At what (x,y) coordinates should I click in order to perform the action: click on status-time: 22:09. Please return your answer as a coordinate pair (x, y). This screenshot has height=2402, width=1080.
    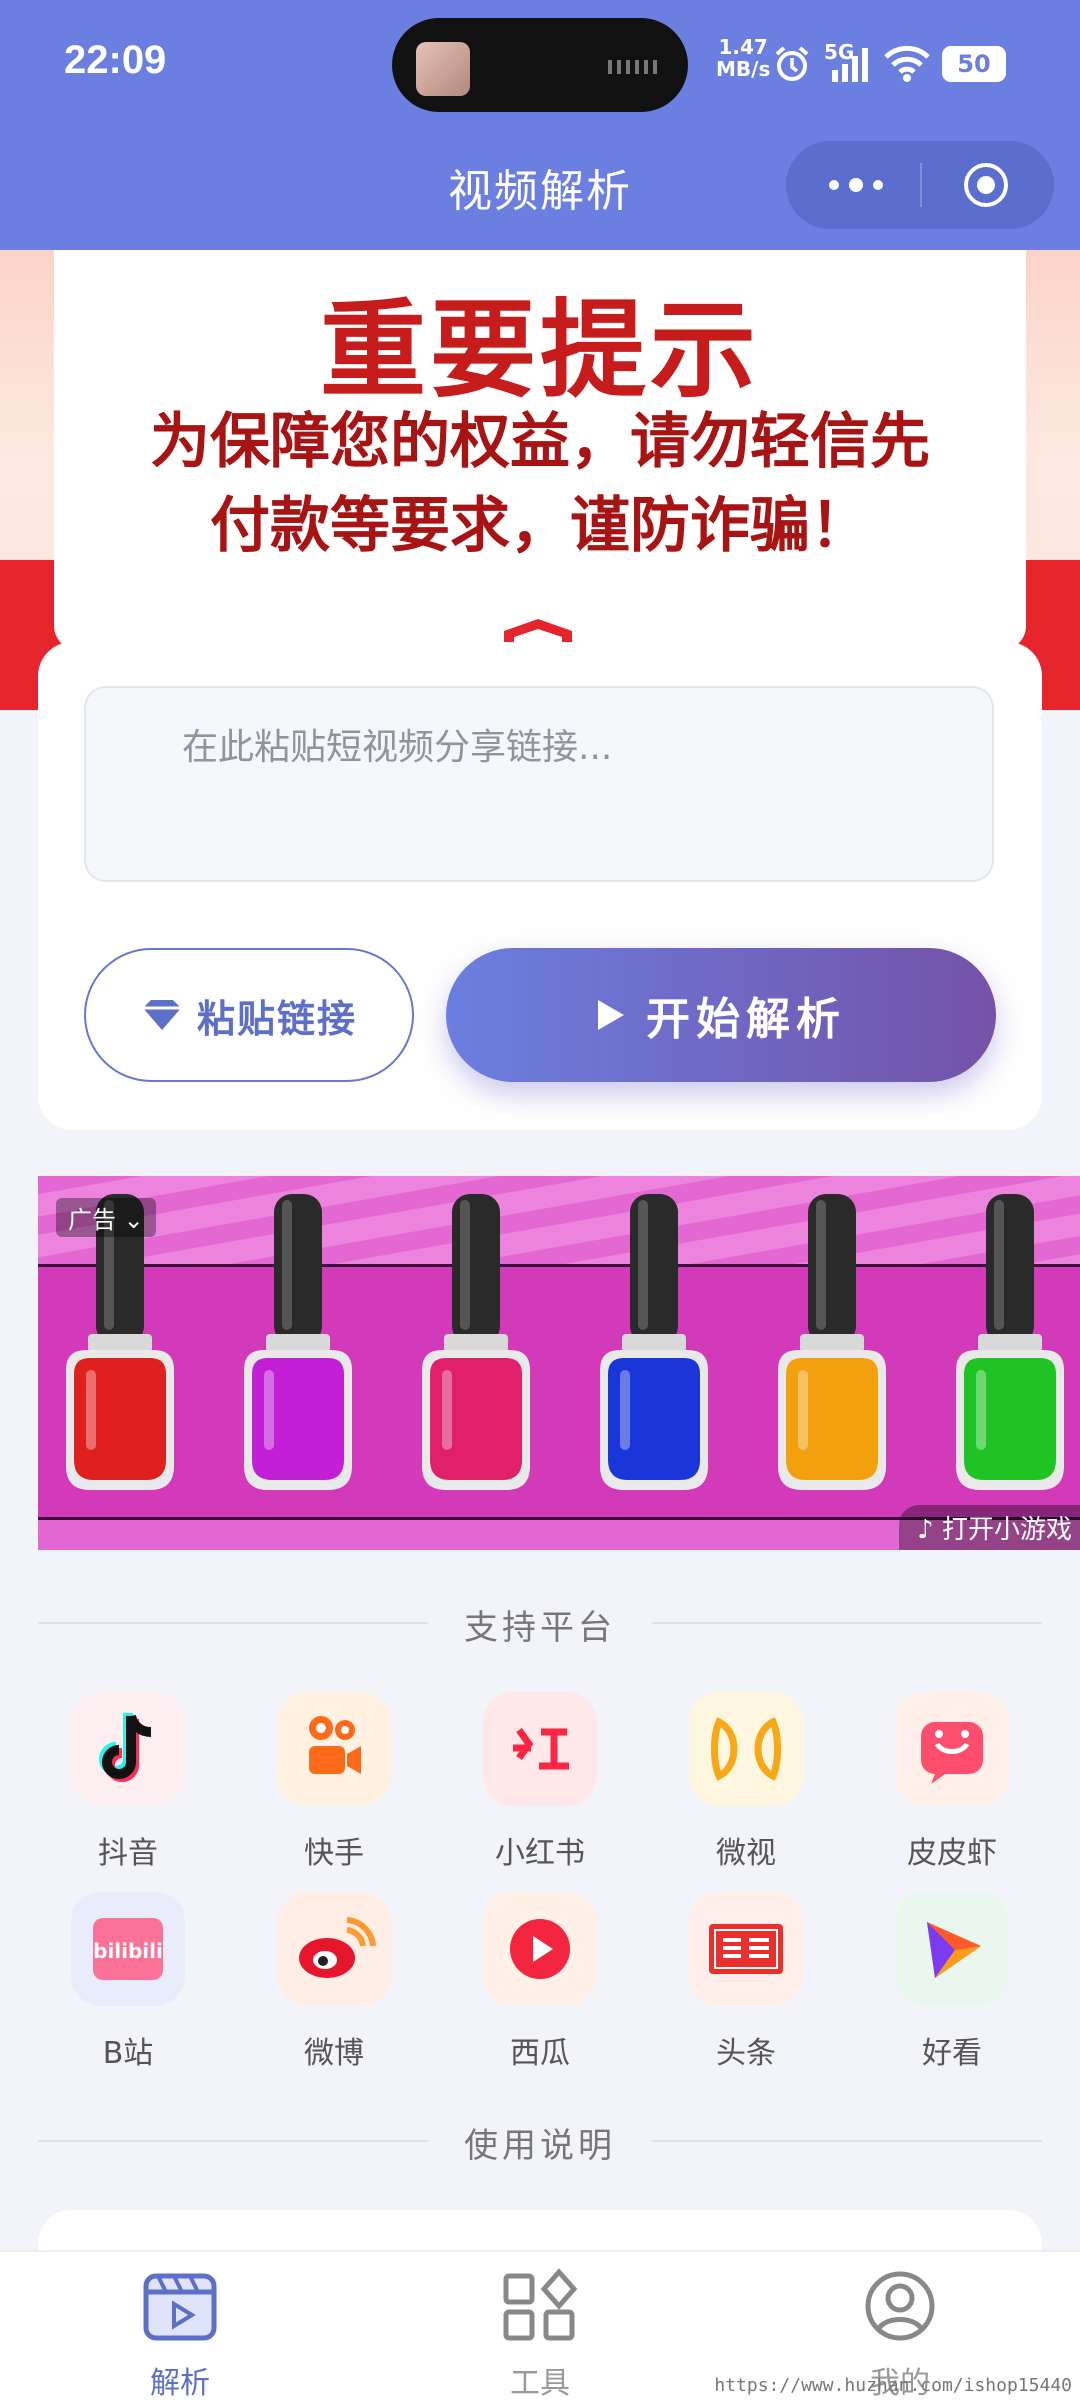
    Looking at the image, I should click on (115, 60).